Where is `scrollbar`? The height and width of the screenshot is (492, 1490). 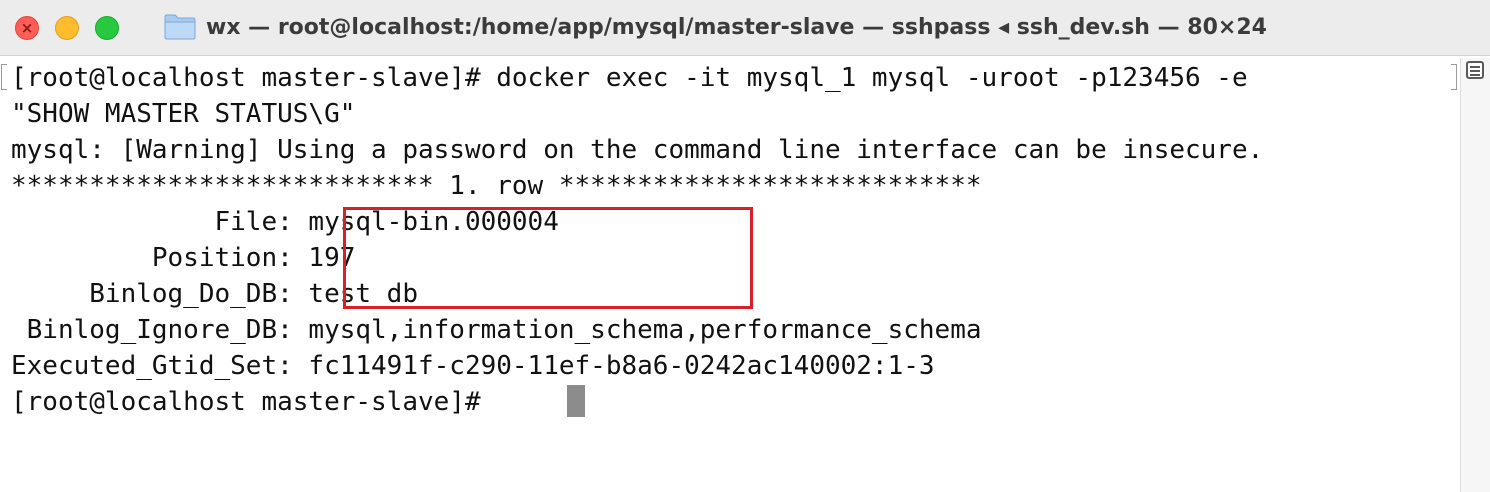
scrollbar is located at coordinates (1475, 275).